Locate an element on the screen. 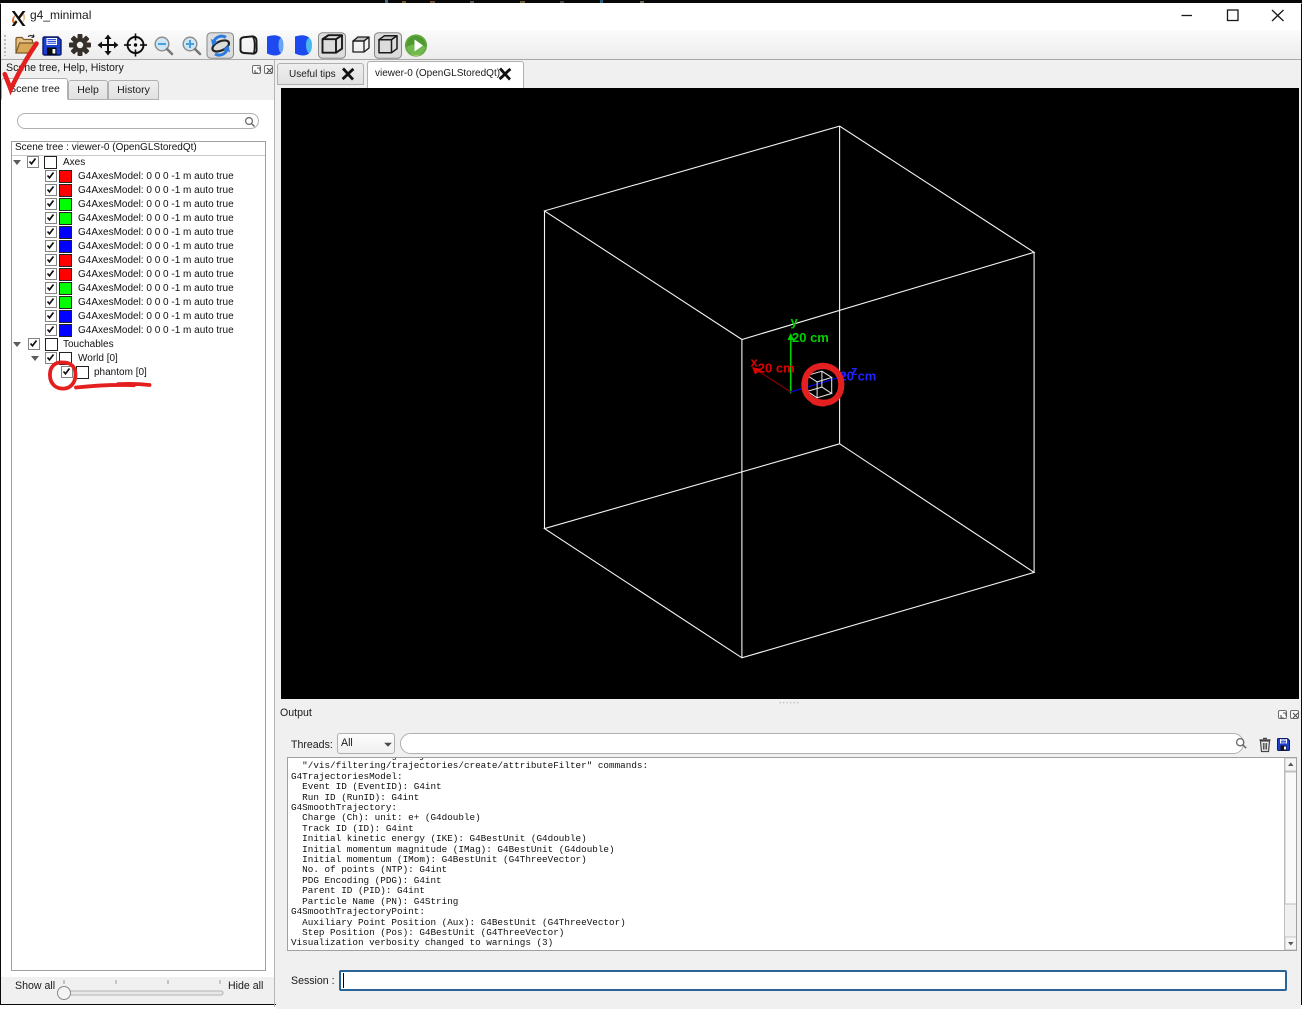 This screenshot has width=1302, height=1012. svg-text: y is located at coordinates (795, 321).